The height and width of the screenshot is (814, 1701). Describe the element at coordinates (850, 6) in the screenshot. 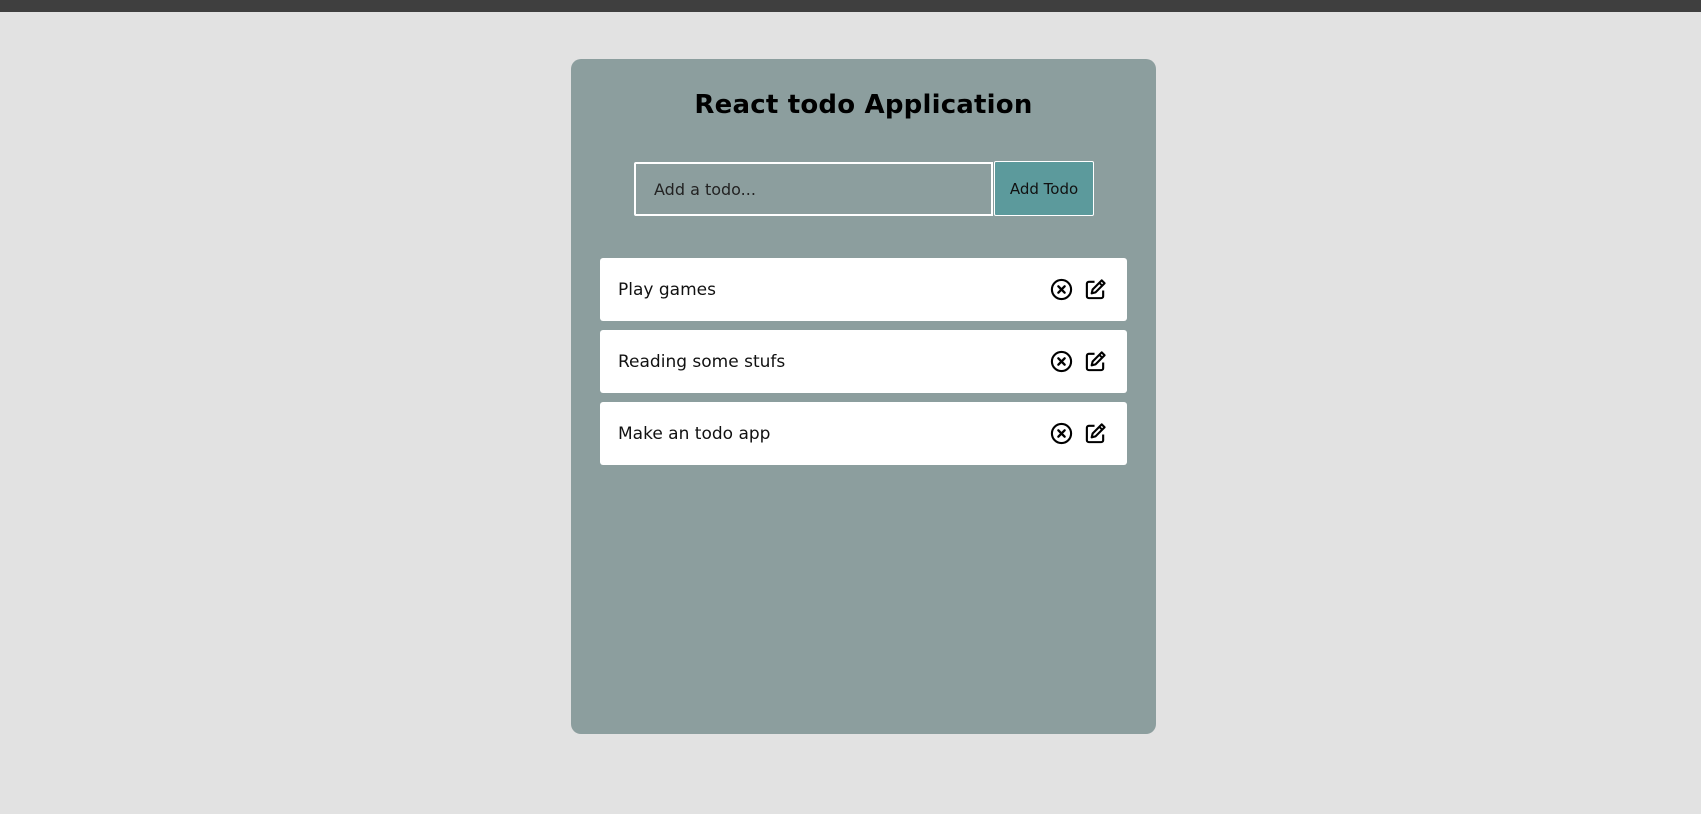

I see `browser-top-strip` at that location.